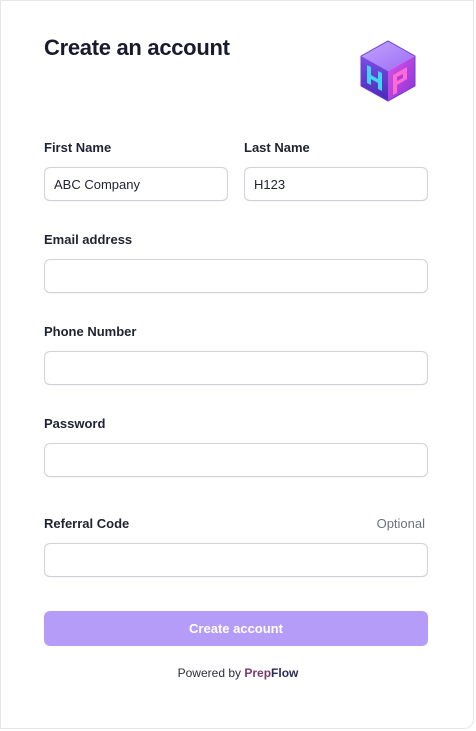 The width and height of the screenshot is (476, 731). I want to click on brand-prep-text: Prep, so click(258, 673).